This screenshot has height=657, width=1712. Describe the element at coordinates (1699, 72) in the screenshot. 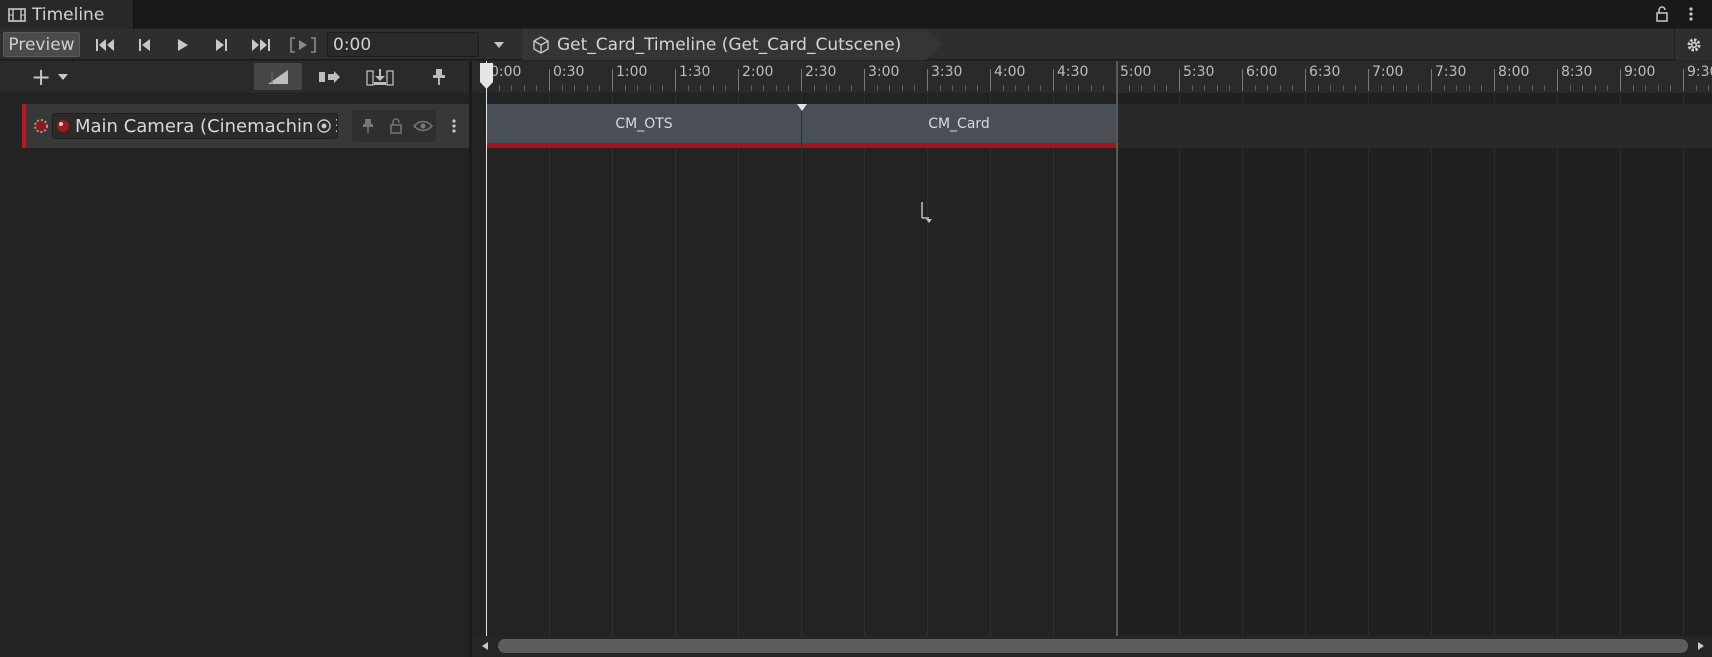

I see `ruler-label: 9:30` at that location.